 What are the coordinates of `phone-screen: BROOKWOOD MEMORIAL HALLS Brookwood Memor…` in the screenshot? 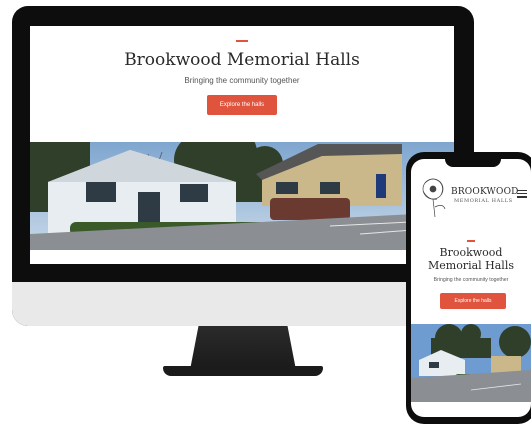 It's located at (471, 288).